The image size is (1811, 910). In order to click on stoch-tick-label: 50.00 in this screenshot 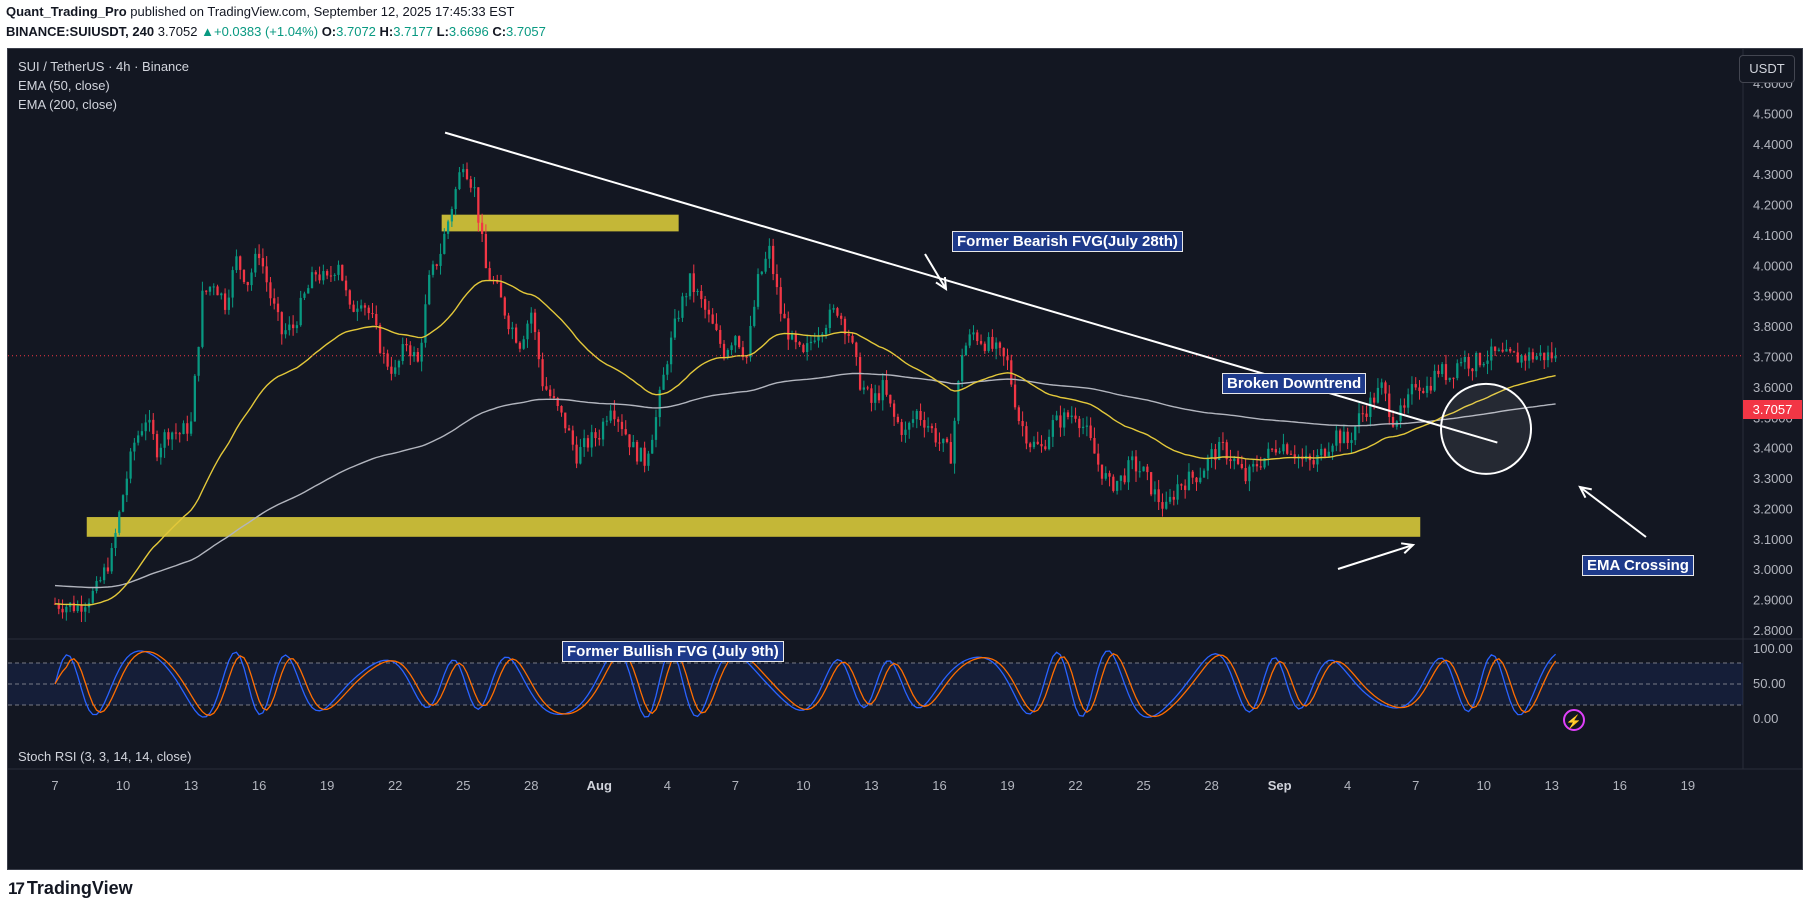, I will do `click(1769, 683)`.